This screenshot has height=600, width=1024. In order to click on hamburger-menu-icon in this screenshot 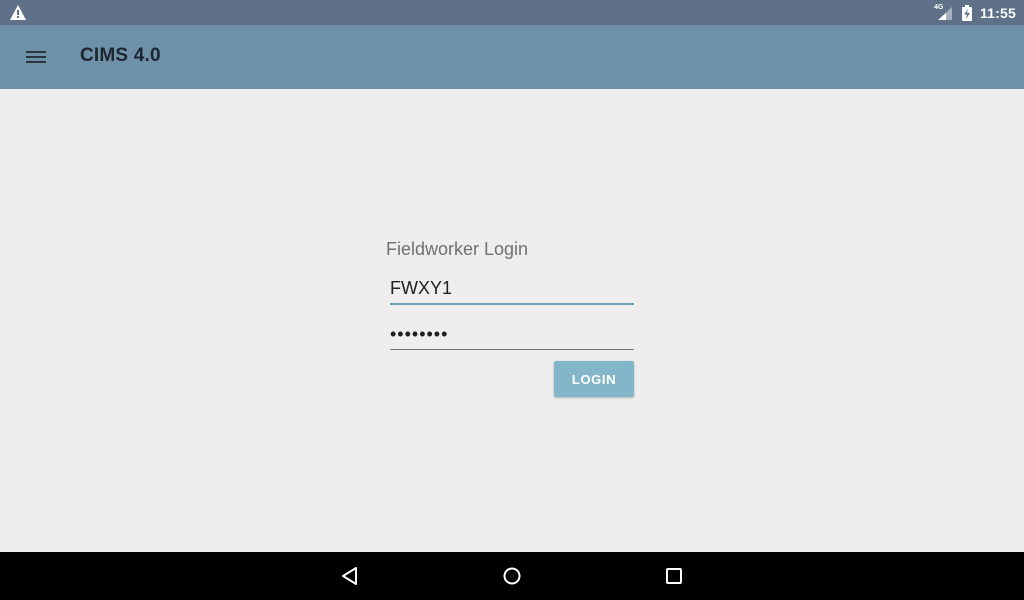, I will do `click(36, 57)`.